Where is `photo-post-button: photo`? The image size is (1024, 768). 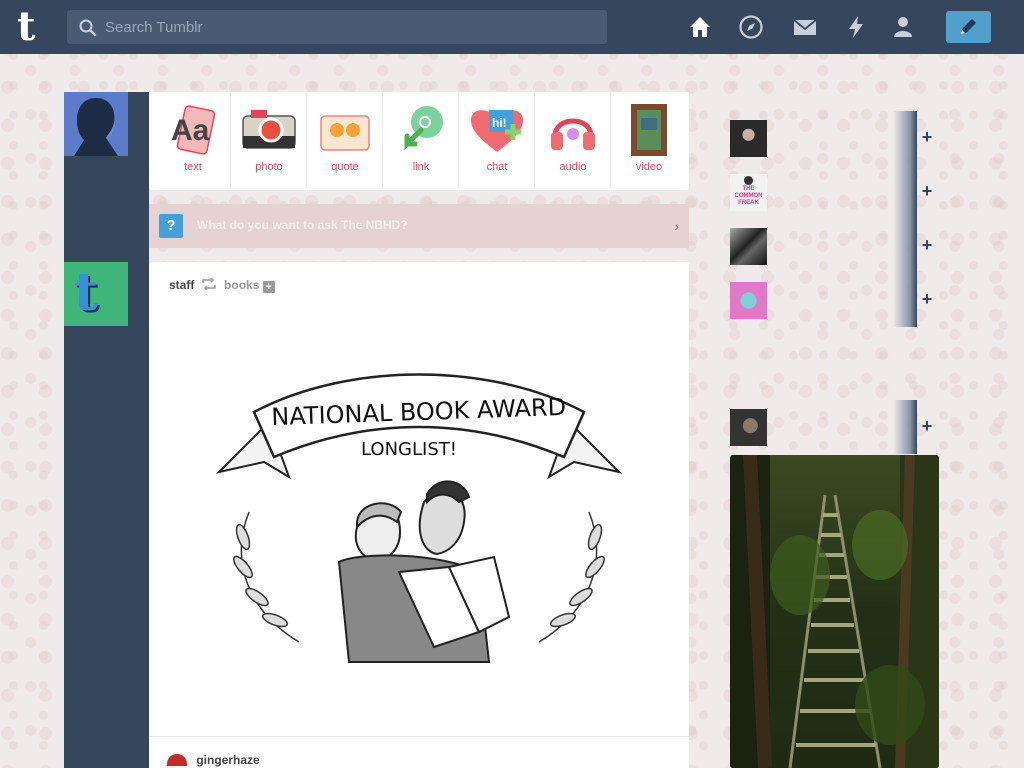 photo-post-button: photo is located at coordinates (269, 141).